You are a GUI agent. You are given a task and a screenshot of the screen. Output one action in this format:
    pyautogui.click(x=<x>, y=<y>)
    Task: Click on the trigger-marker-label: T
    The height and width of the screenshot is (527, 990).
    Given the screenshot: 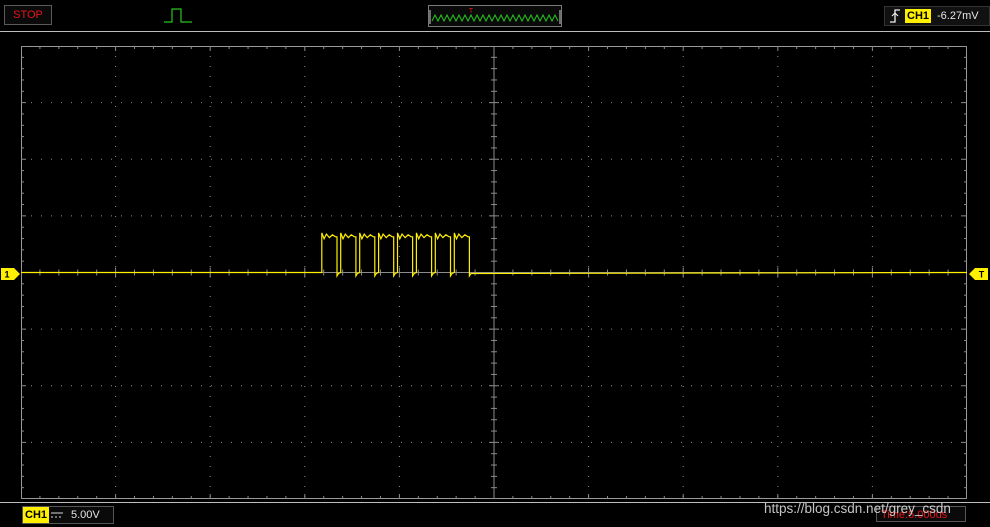 What is the action you would take?
    pyautogui.click(x=982, y=275)
    